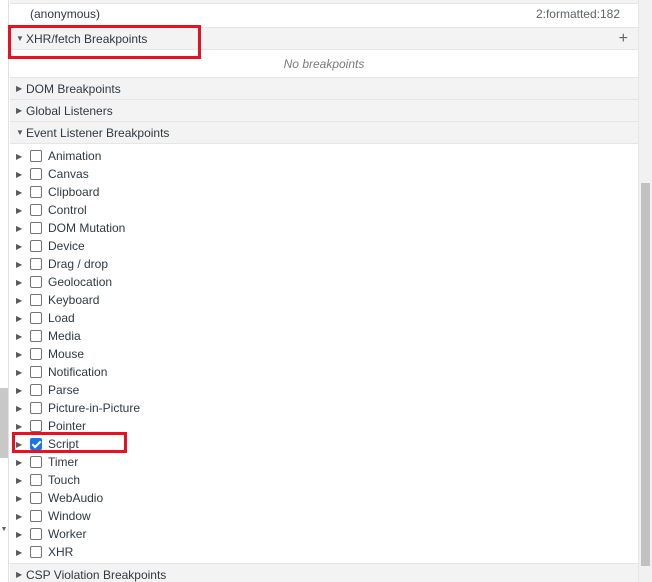 The image size is (652, 582). What do you see at coordinates (577, 13) in the screenshot?
I see `call-frame-location: 2:formatted:182` at bounding box center [577, 13].